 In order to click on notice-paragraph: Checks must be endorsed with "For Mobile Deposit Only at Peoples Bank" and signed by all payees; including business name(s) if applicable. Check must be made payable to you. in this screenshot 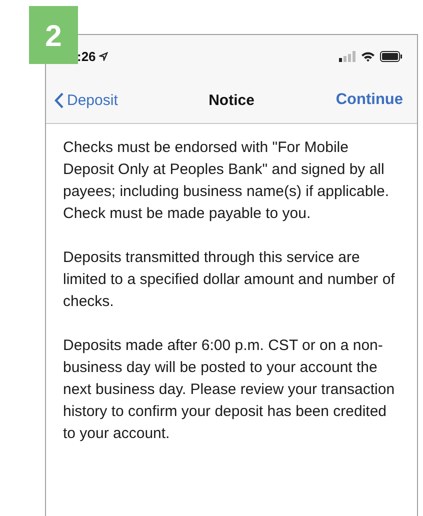, I will do `click(226, 181)`.